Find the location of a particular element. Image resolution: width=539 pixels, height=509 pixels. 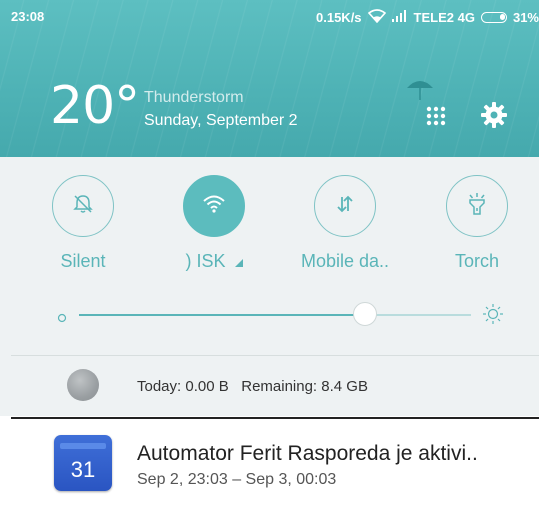

tile-silent: Silent is located at coordinates (83, 223).